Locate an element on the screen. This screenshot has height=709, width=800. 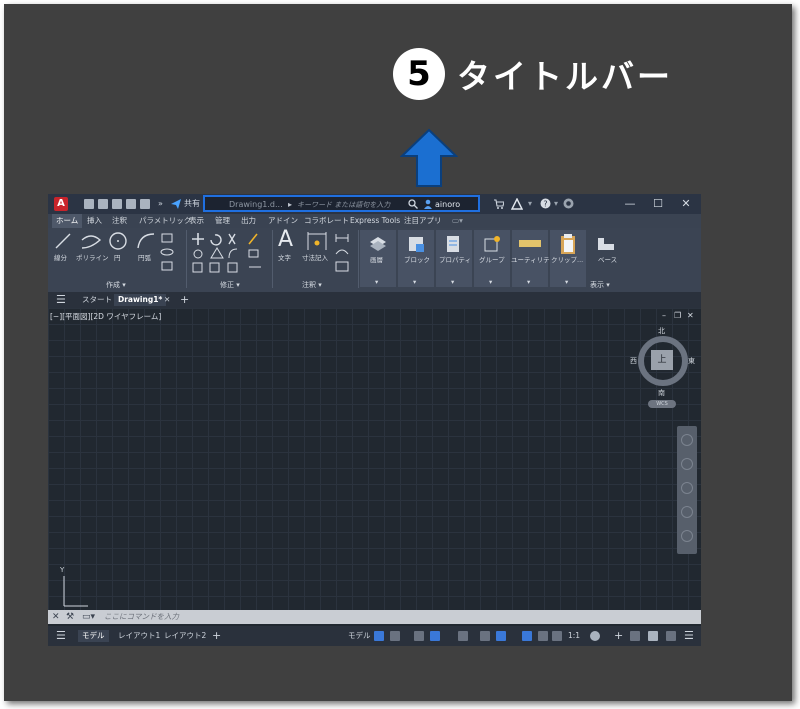
close-command-icon: ✕ is located at coordinates (56, 617).